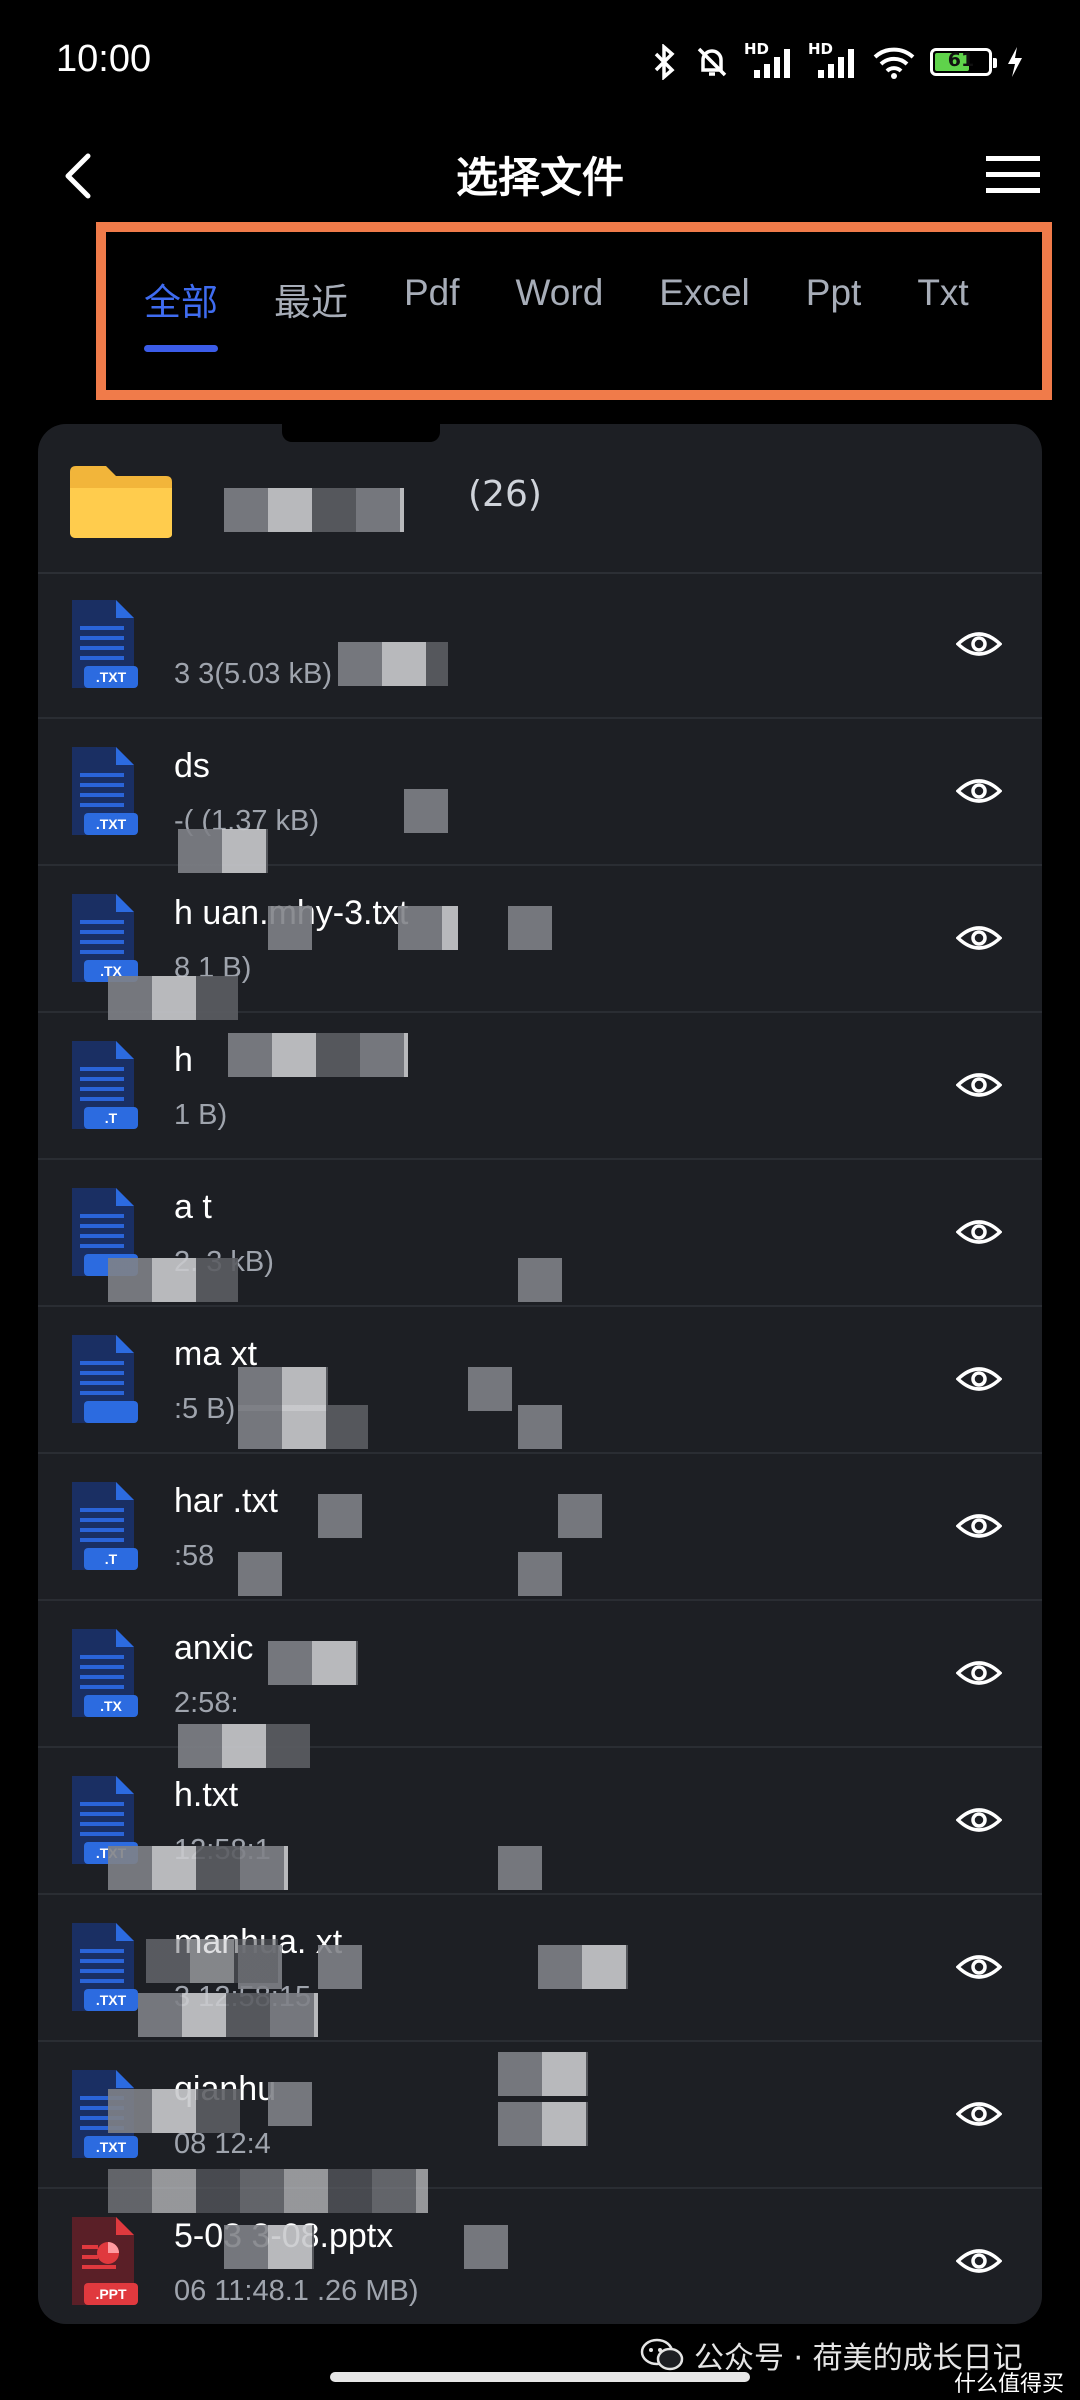 The height and width of the screenshot is (2400, 1080). Describe the element at coordinates (193, 1207) in the screenshot. I see `file-name: a t` at that location.